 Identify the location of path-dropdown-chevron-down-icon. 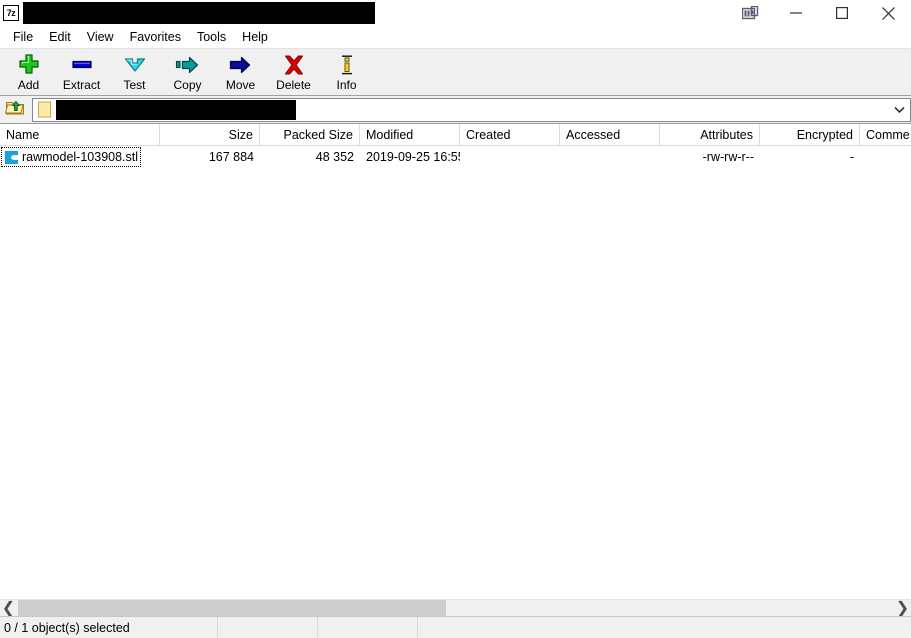
(899, 110).